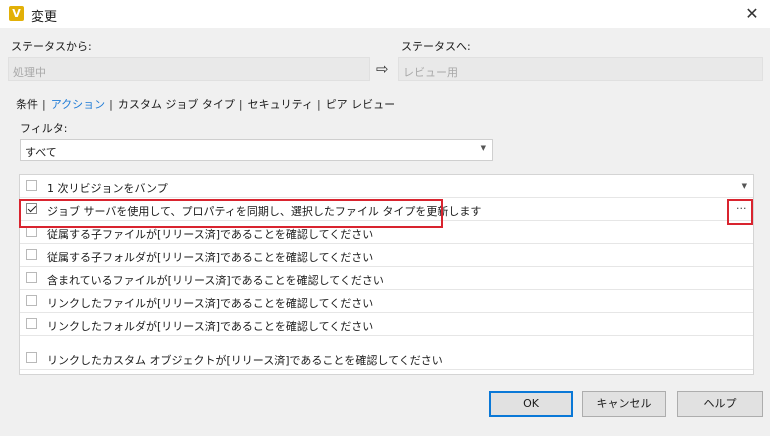  Describe the element at coordinates (210, 257) in the screenshot. I see `action-label: 従属する子フォルダが[リリース済]であることを確認してください` at that location.